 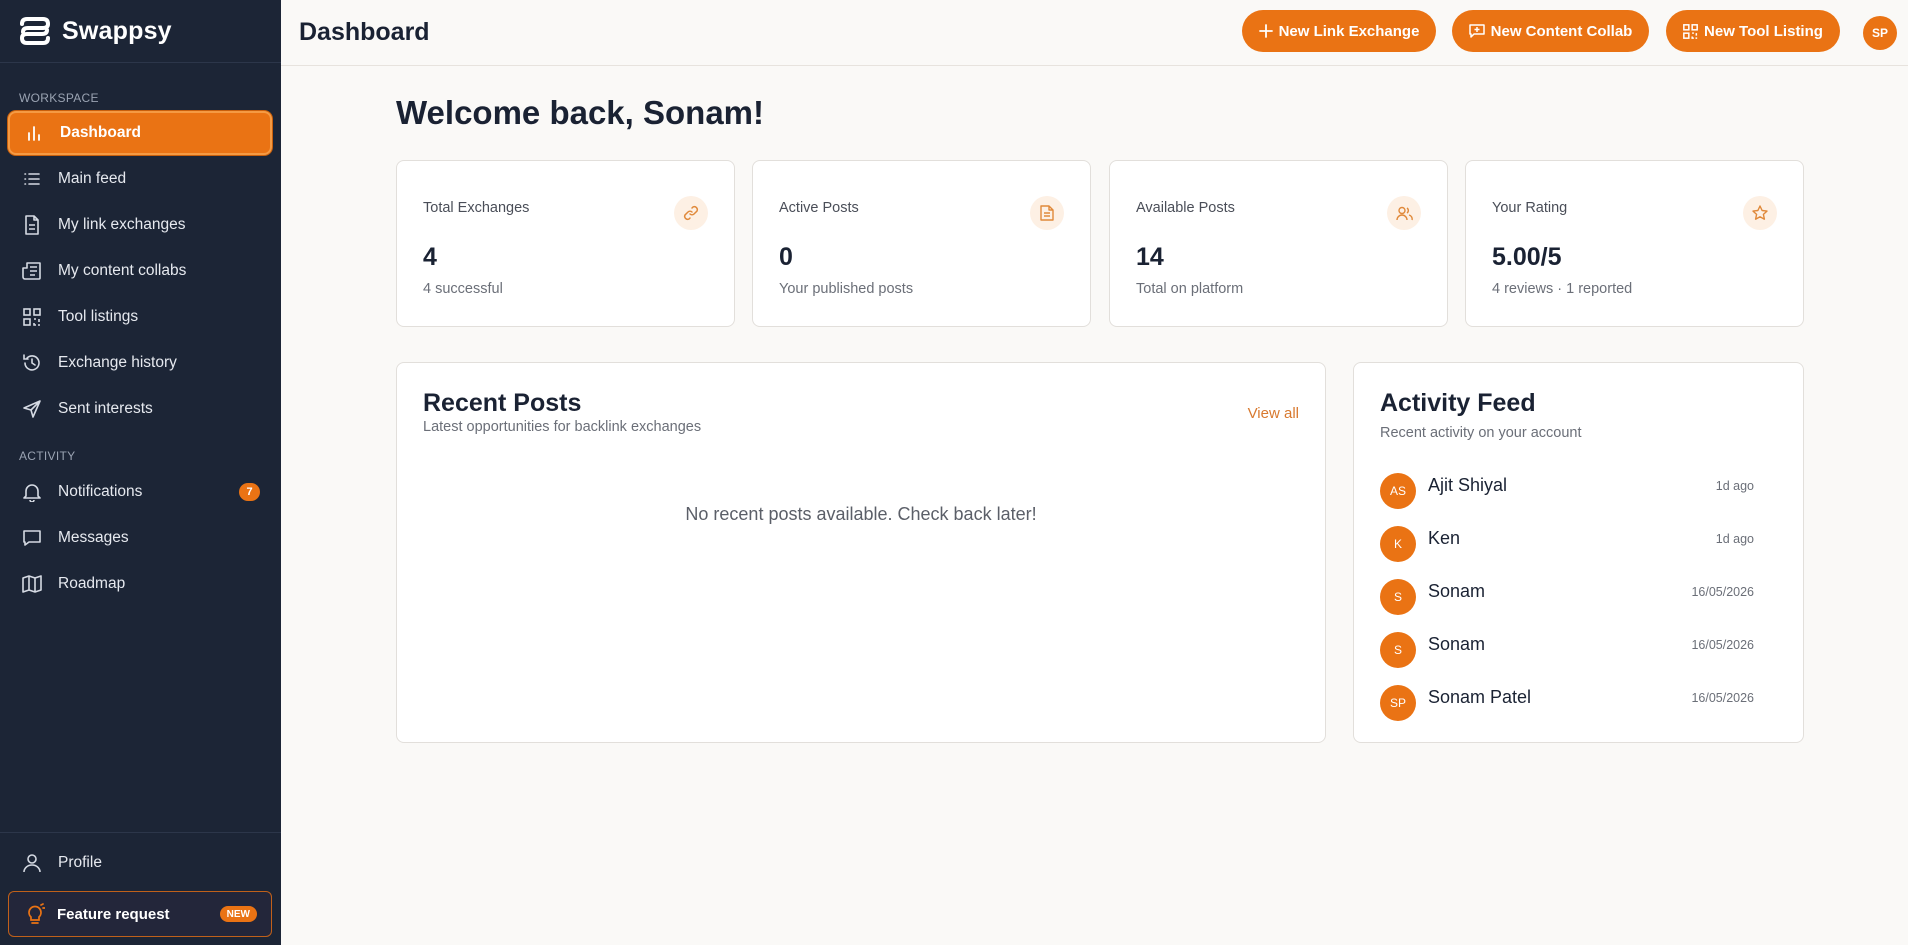 I want to click on page-title: Dashboard, so click(x=364, y=32).